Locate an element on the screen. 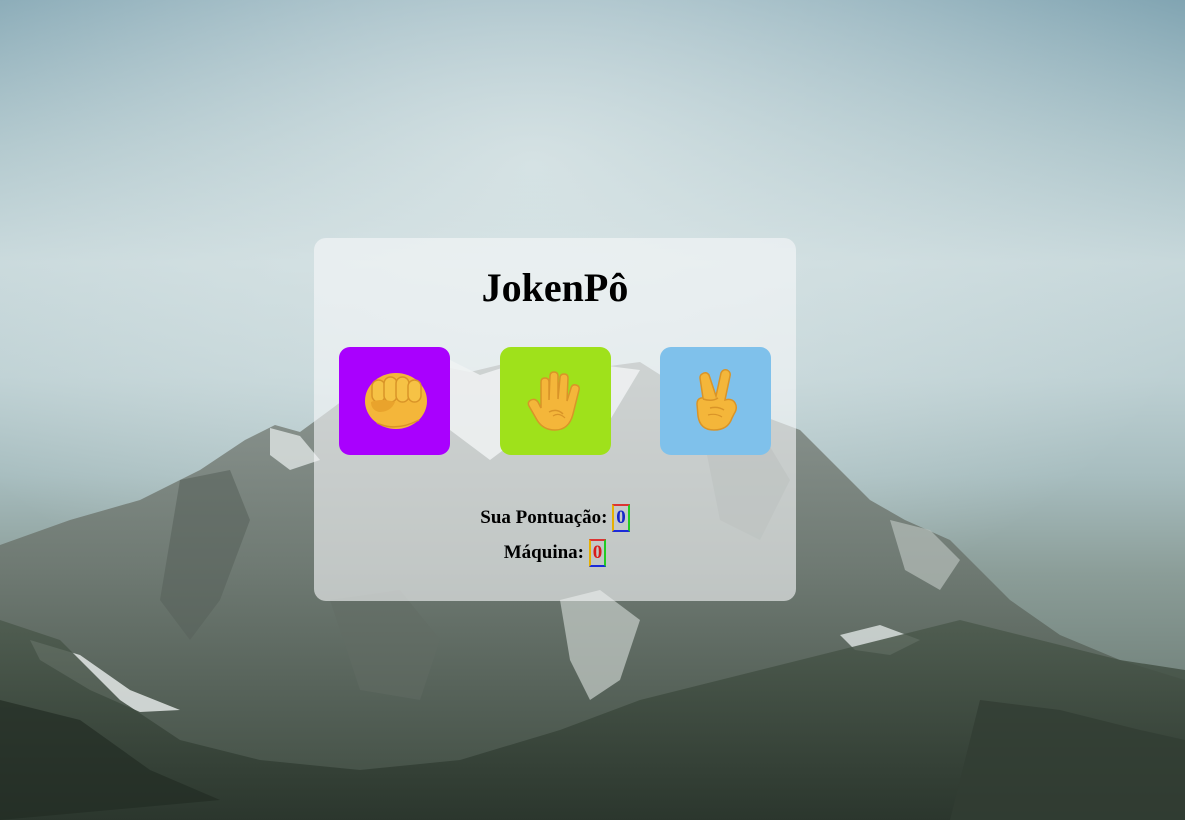 Image resolution: width=1185 pixels, height=820 pixels. open-hand-icon is located at coordinates (556, 401).